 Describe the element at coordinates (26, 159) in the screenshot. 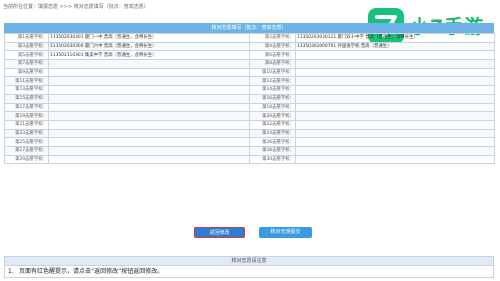

I see `choice-label: 第29志愿学校：` at that location.